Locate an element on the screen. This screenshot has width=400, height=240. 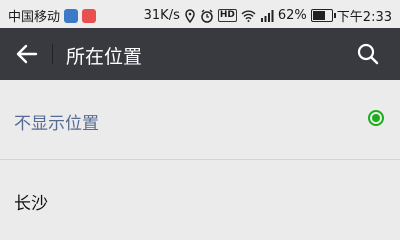
carrier-name: 中国移动 is located at coordinates (34, 17).